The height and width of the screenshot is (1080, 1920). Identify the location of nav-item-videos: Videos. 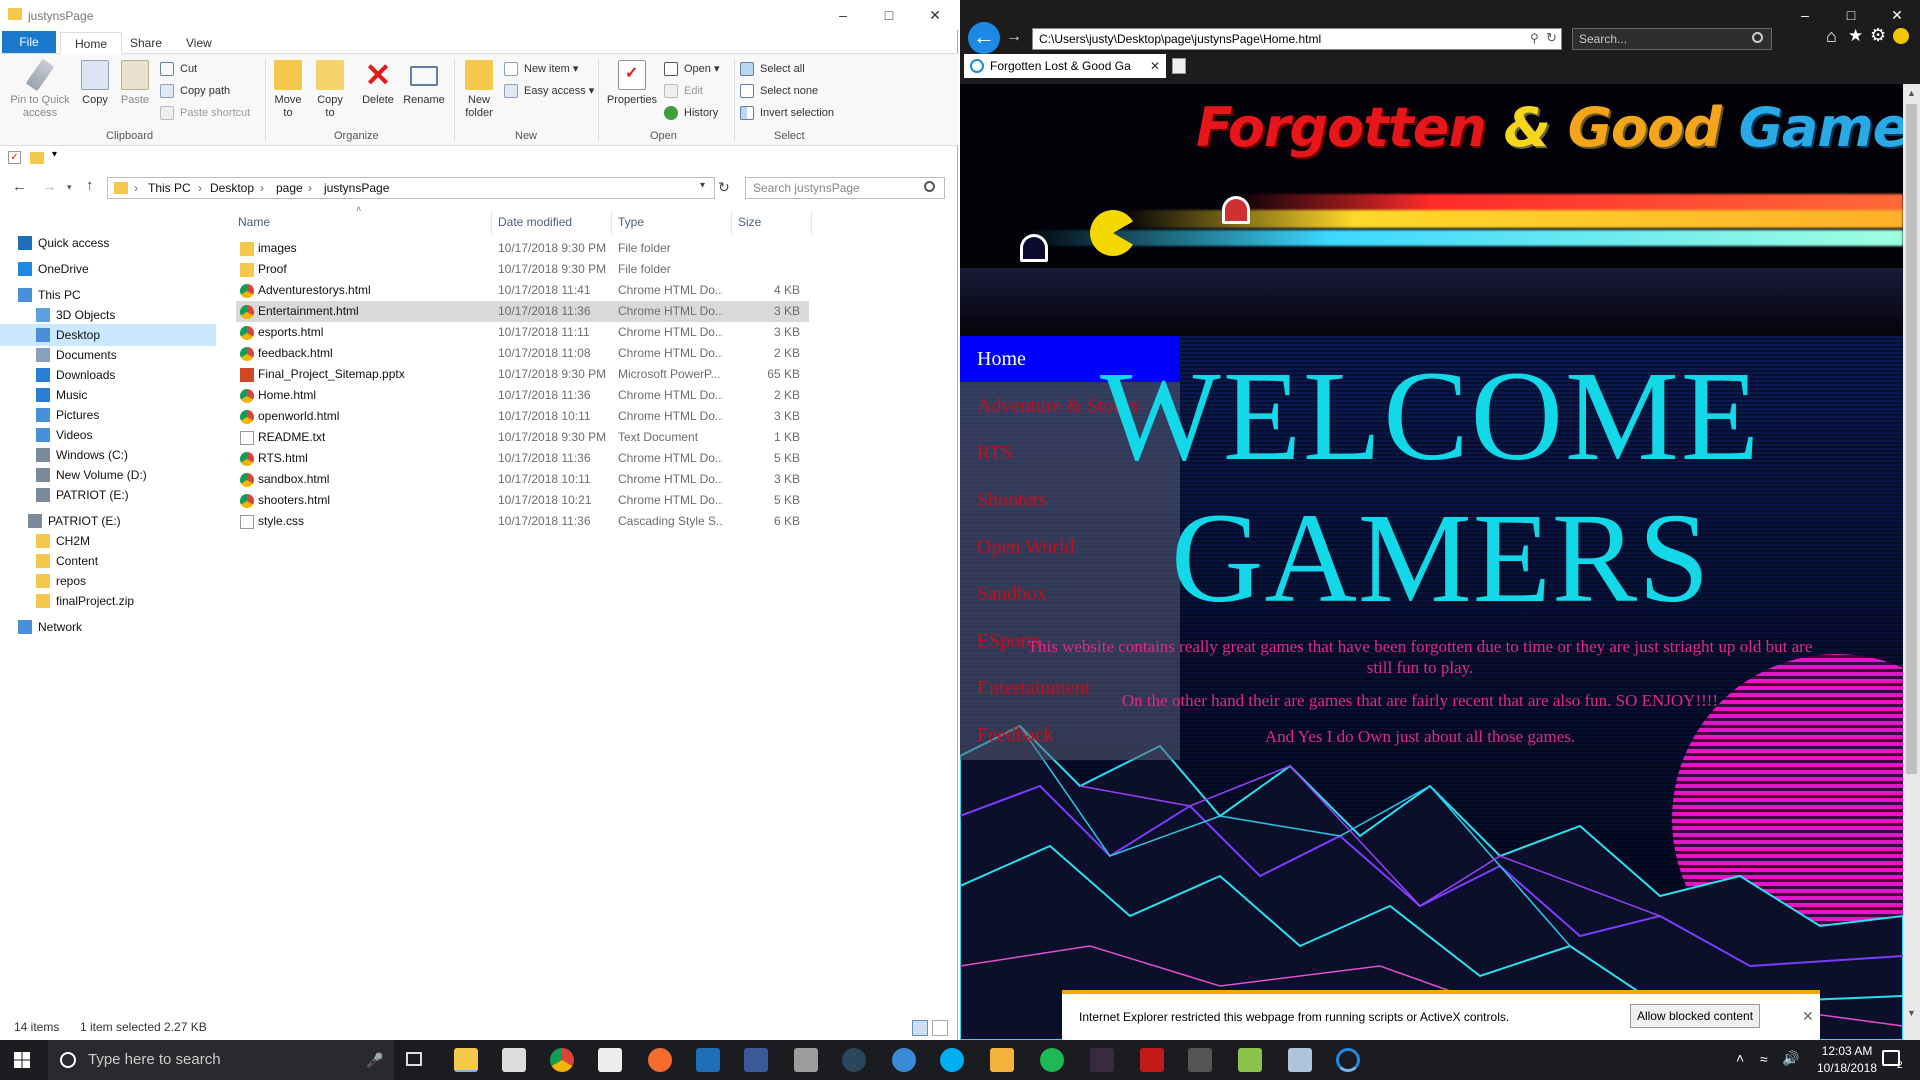
(108, 435).